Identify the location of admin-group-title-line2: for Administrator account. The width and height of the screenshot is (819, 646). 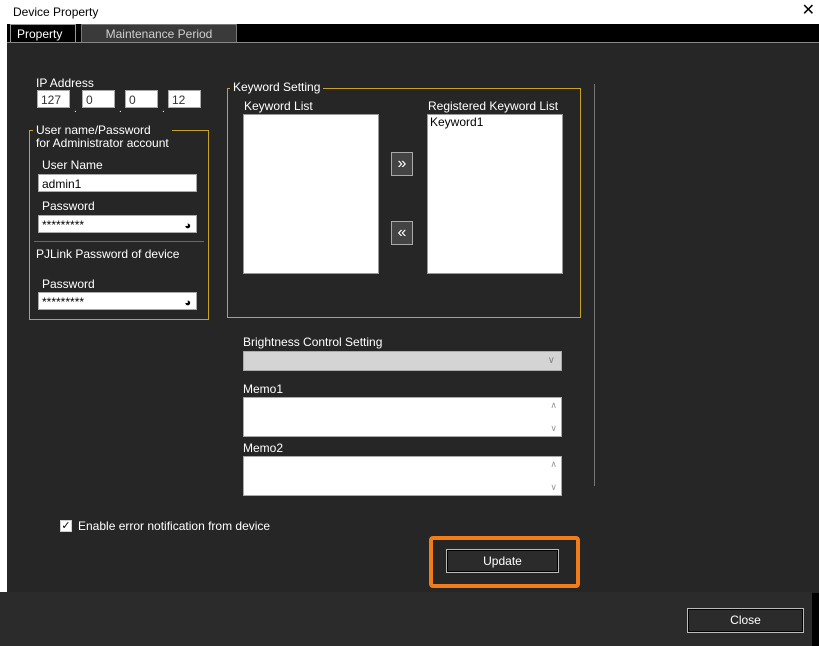
(102, 143).